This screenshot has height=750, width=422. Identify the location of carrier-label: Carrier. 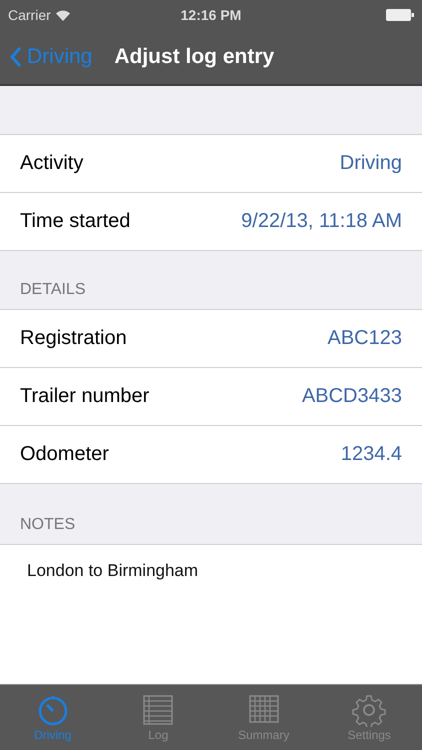
(29, 15).